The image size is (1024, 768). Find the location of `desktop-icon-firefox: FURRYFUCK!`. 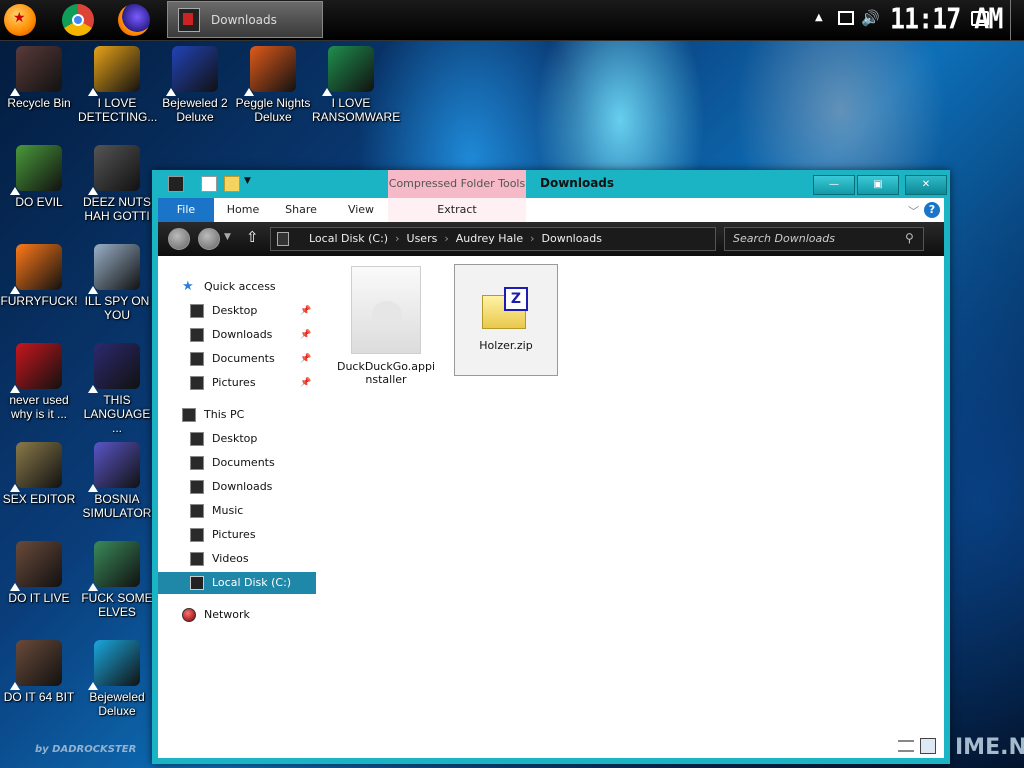

desktop-icon-firefox: FURRYFUCK! is located at coordinates (39, 276).